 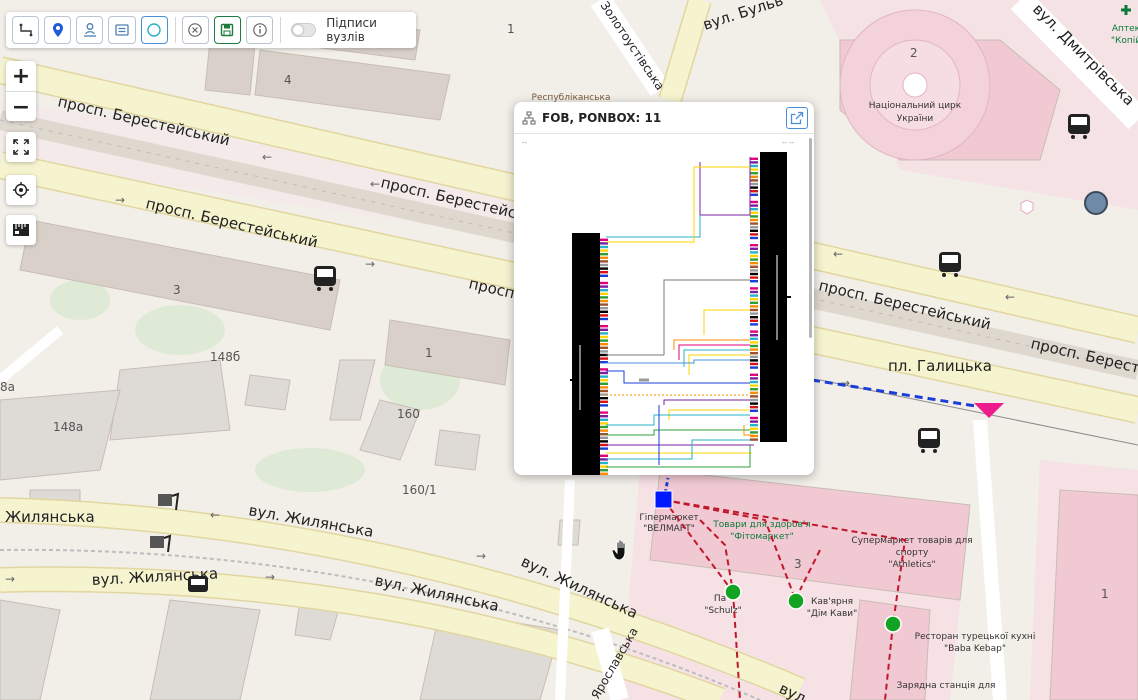 What do you see at coordinates (915, 119) in the screenshot?
I see `svg-text: України` at bounding box center [915, 119].